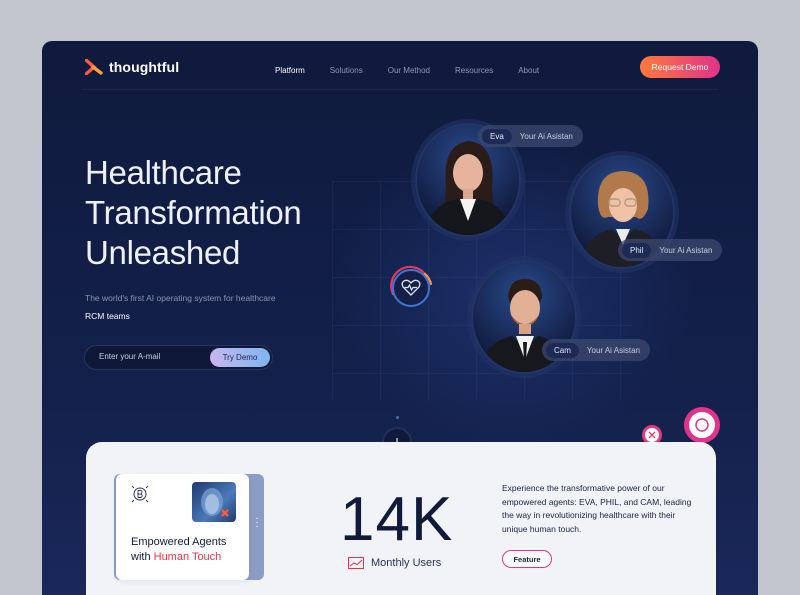 The image size is (800, 595). I want to click on hero-title: Healthcare Transformation Unleashed, so click(193, 213).